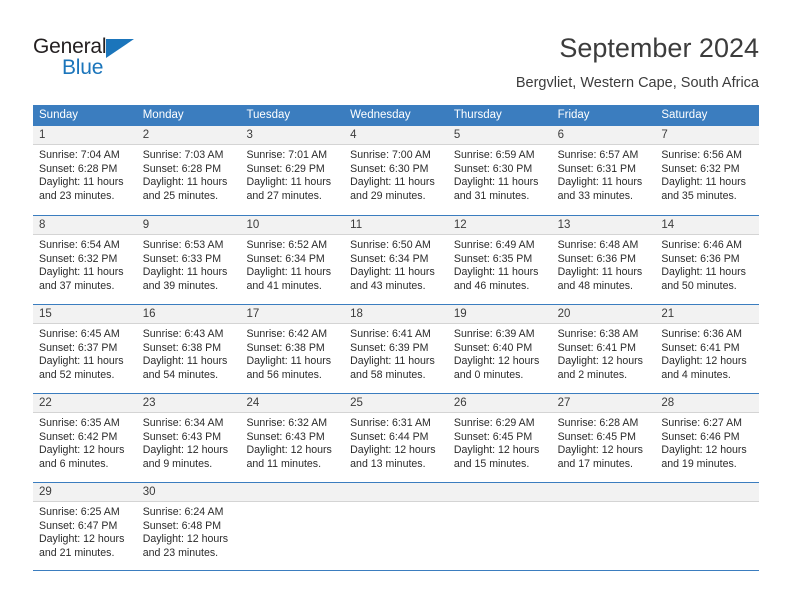 The width and height of the screenshot is (792, 612). Describe the element at coordinates (592, 374) in the screenshot. I see `daylight-text-line2: and 2 minutes.` at that location.